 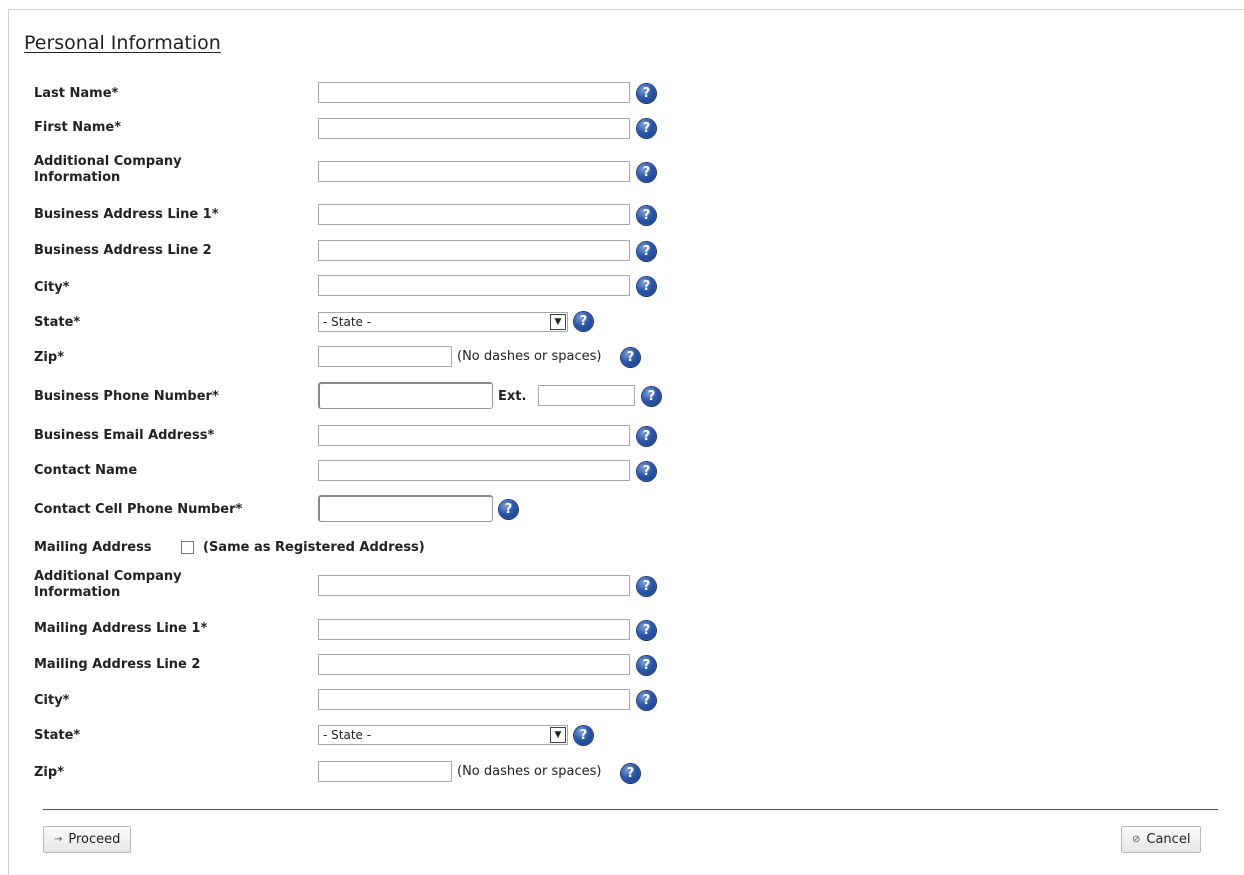 I want to click on mailing-zip-hint: (No dashes or spaces), so click(x=529, y=771).